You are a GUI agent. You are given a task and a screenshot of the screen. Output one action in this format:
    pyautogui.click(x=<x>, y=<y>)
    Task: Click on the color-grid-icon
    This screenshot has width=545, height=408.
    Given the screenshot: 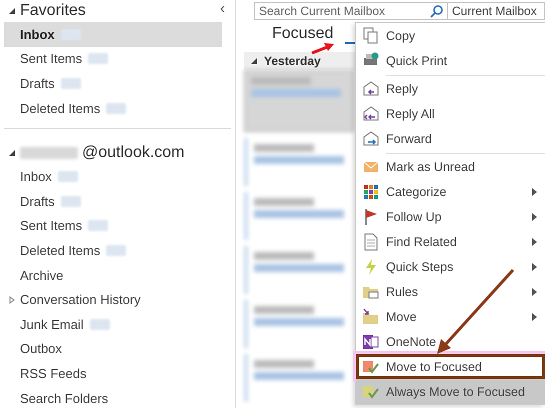 What is the action you would take?
    pyautogui.click(x=371, y=191)
    